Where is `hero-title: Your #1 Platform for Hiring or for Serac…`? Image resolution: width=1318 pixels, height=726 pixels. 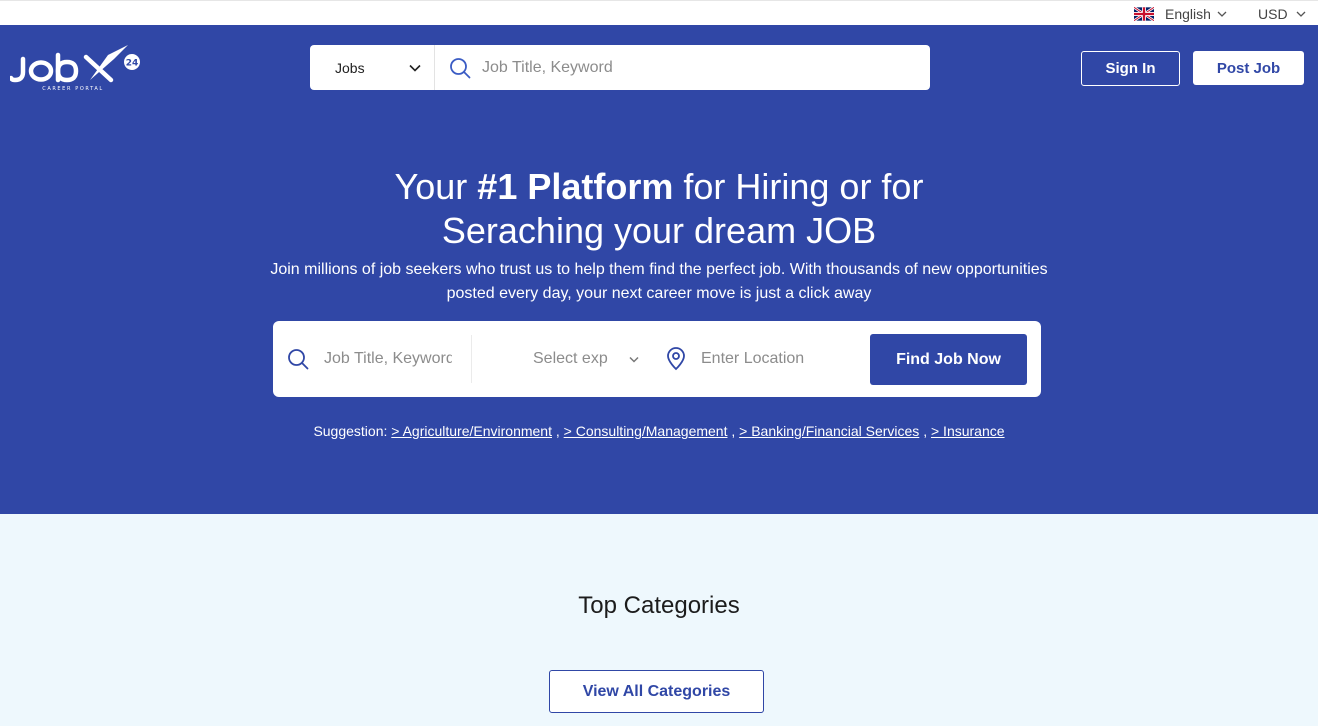
hero-title: Your #1 Platform for Hiring or for Serac… is located at coordinates (659, 209).